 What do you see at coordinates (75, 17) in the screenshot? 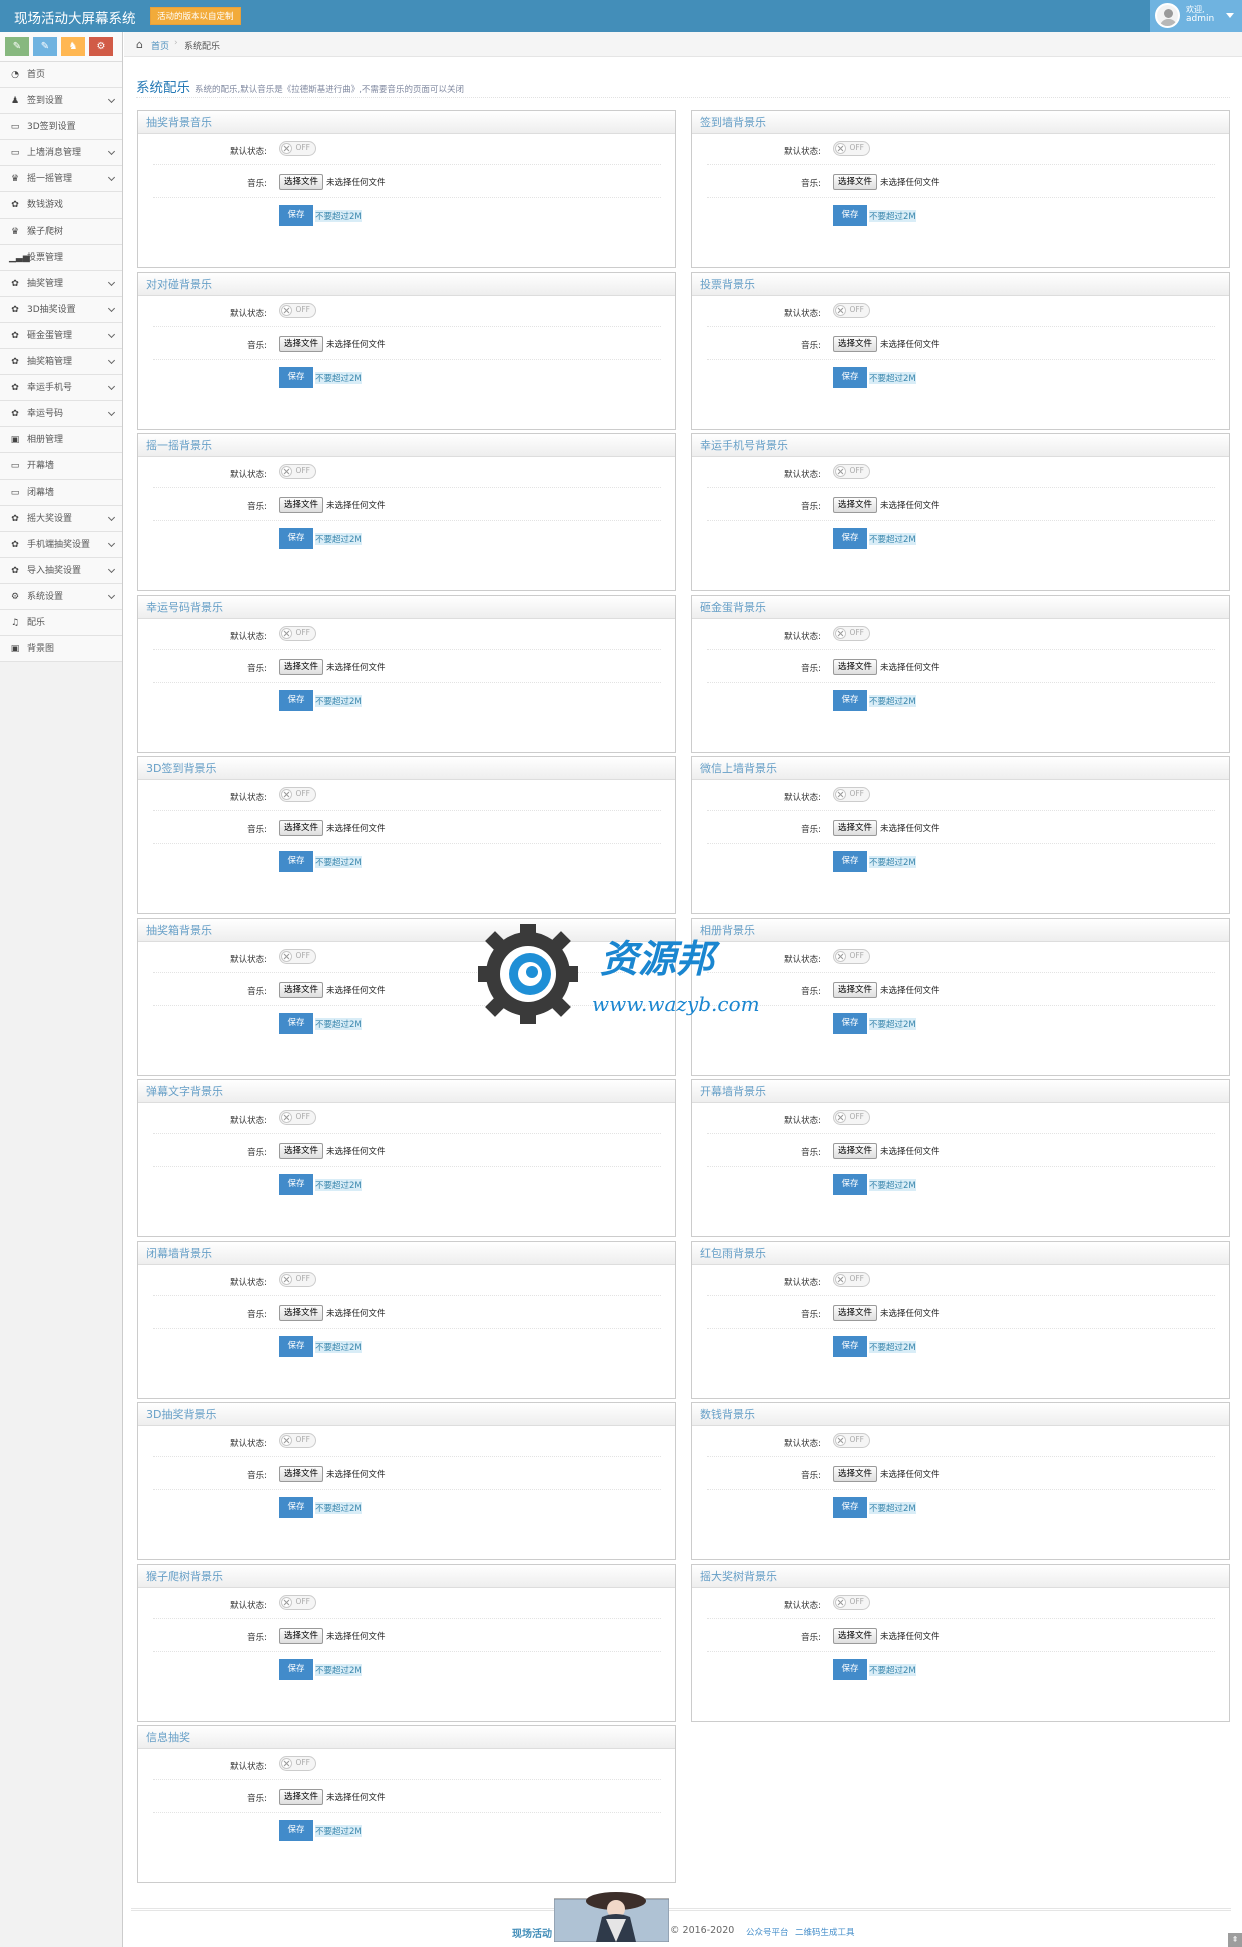
I see `app-title: 现场活动大屏幕系统` at bounding box center [75, 17].